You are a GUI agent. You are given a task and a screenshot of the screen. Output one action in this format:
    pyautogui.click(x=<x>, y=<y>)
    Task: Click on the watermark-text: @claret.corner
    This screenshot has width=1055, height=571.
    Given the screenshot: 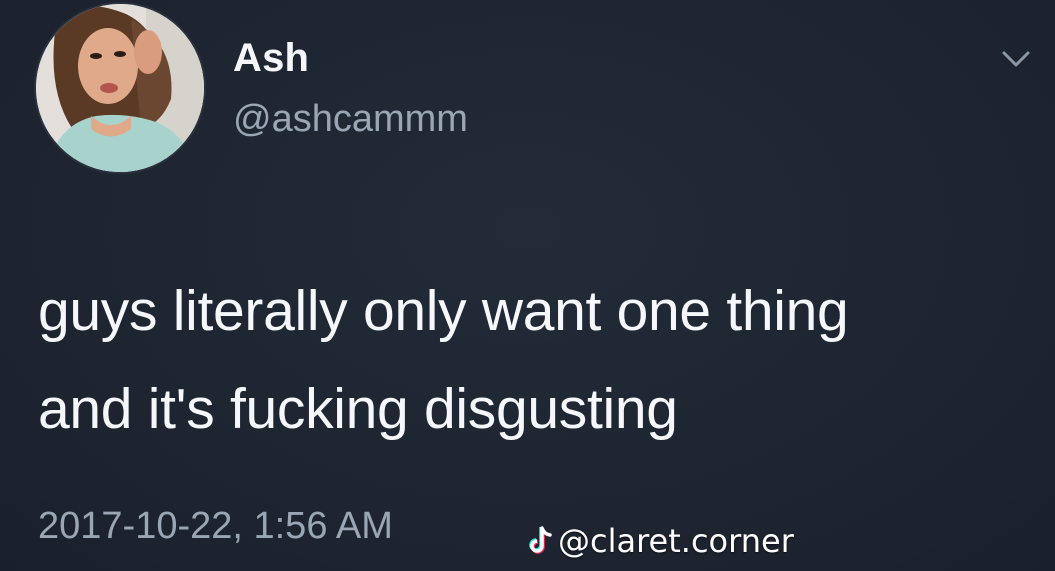 What is the action you would take?
    pyautogui.click(x=676, y=541)
    